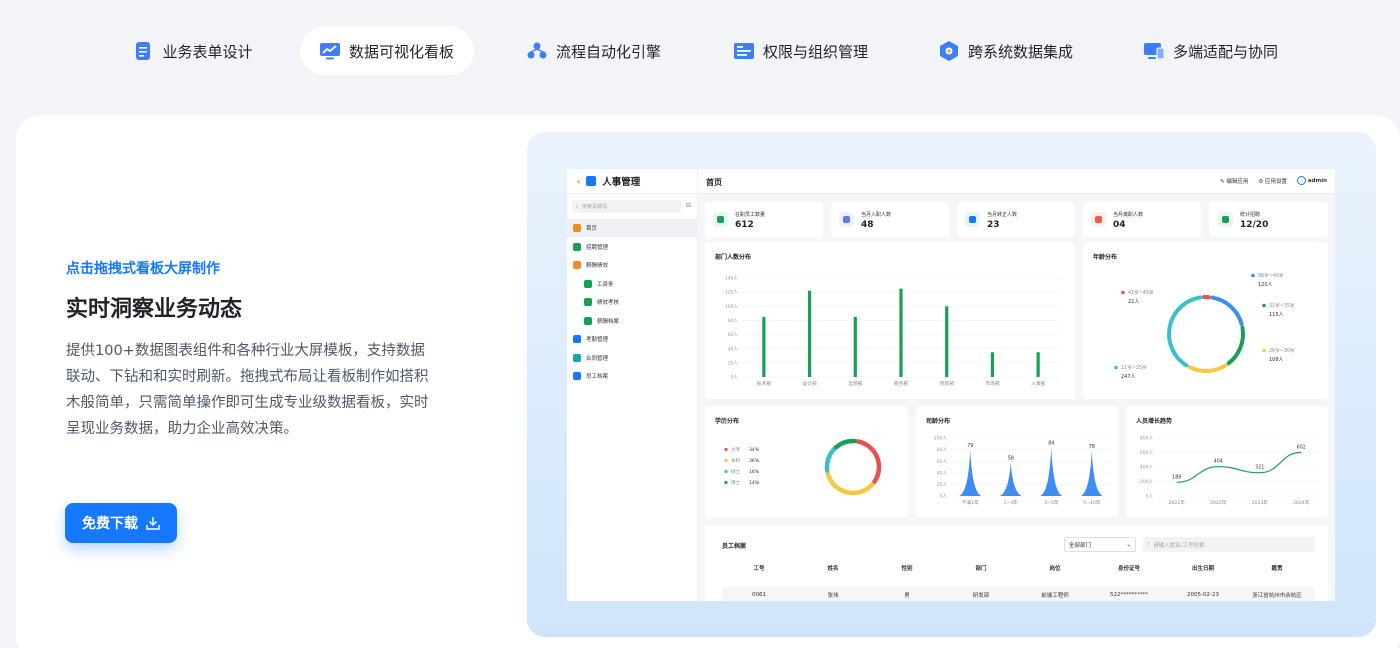 The width and height of the screenshot is (1400, 648). I want to click on form-icon, so click(143, 51).